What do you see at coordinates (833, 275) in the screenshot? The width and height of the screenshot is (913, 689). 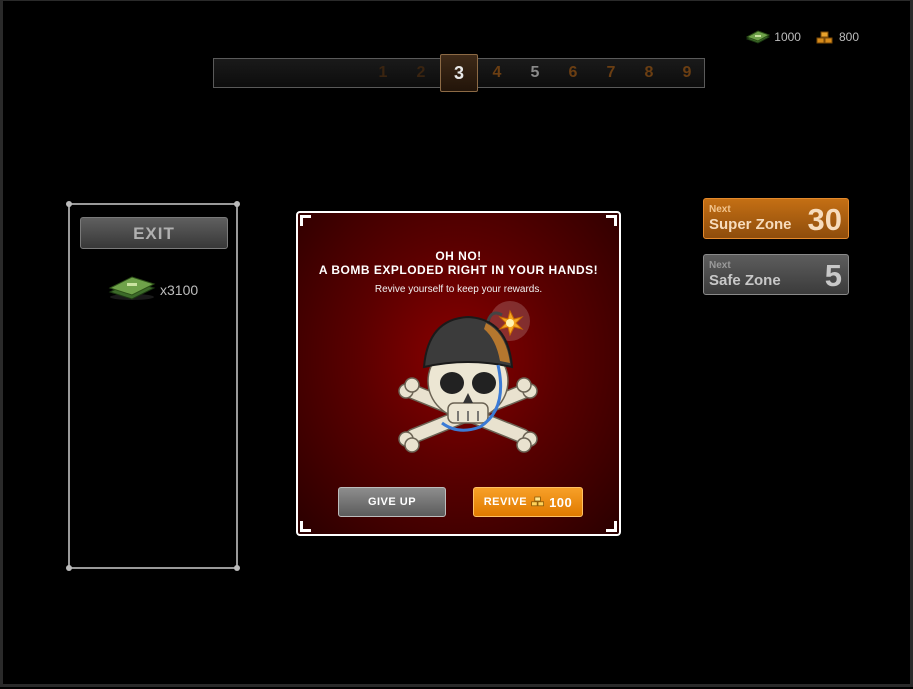 I see `next-safe-number: 5` at bounding box center [833, 275].